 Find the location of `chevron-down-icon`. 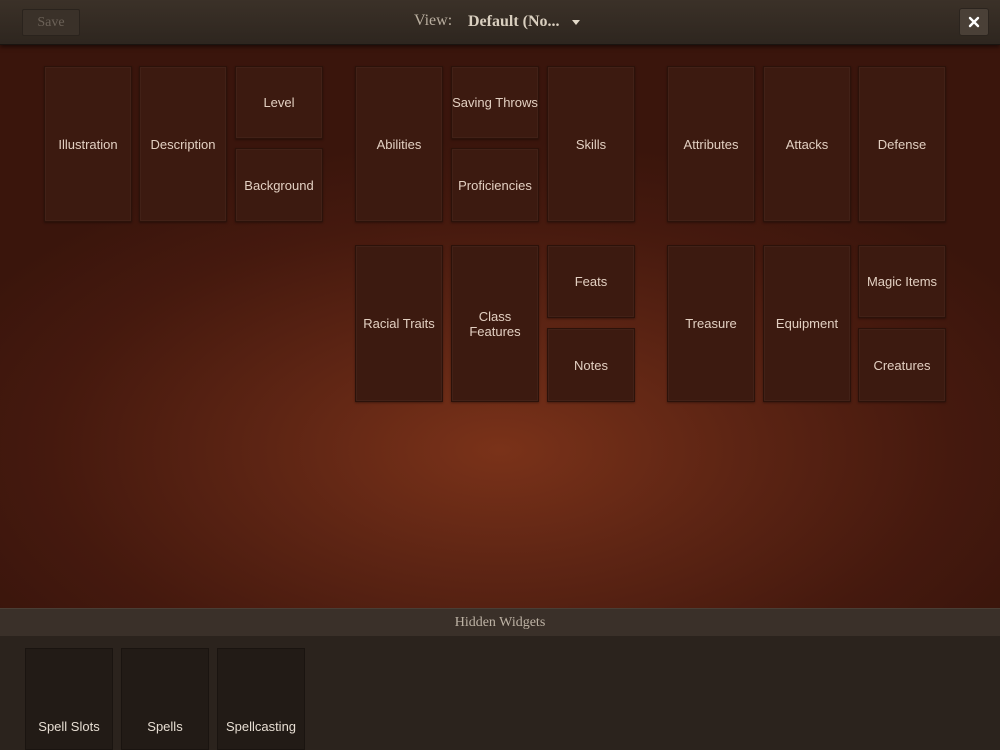

chevron-down-icon is located at coordinates (575, 22).